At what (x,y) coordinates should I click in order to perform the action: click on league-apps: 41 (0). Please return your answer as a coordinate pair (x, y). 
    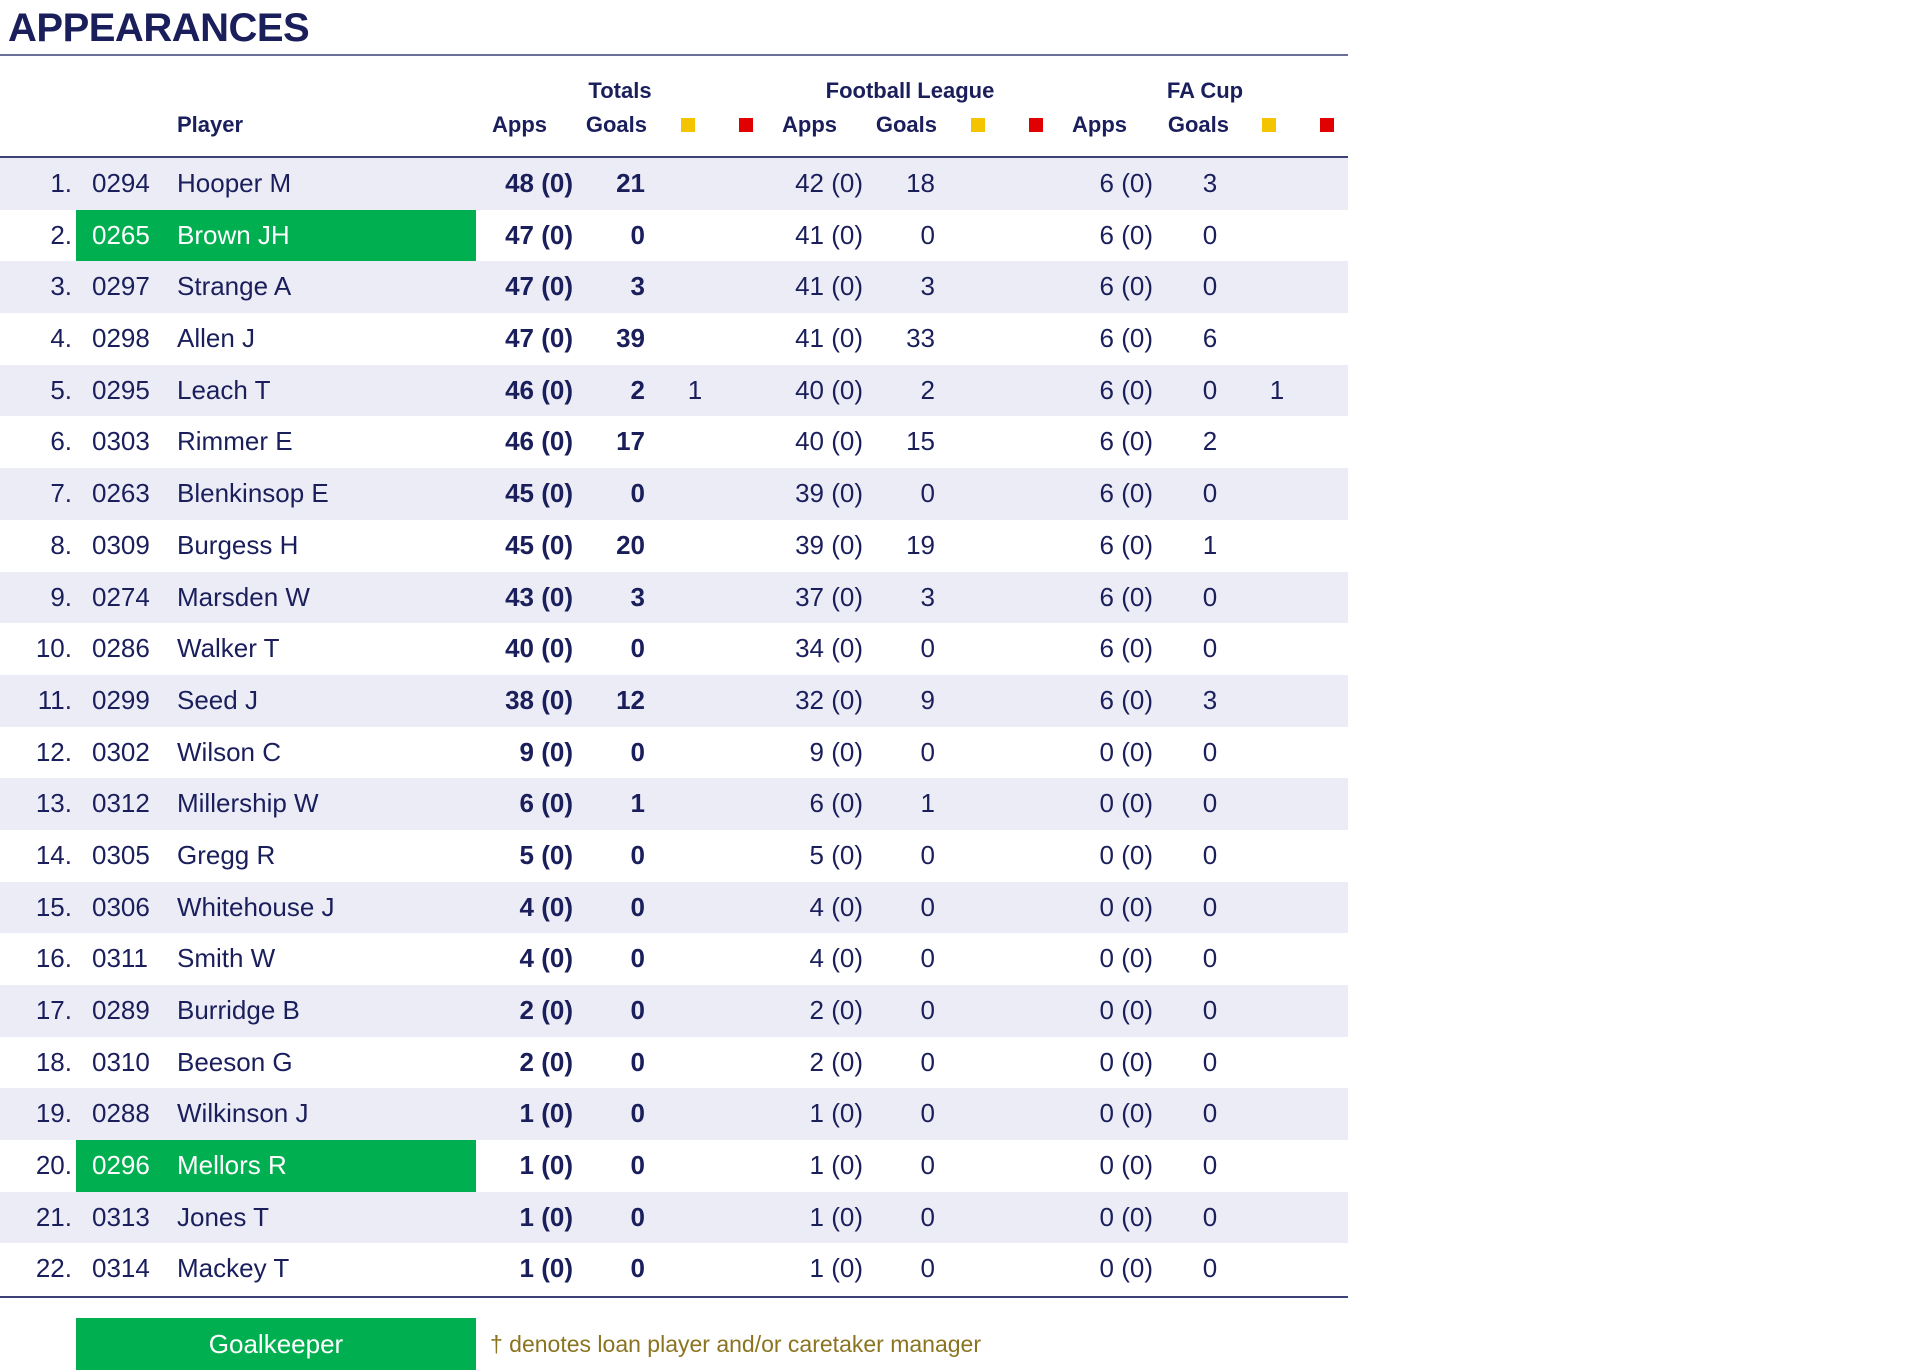
    Looking at the image, I should click on (829, 338).